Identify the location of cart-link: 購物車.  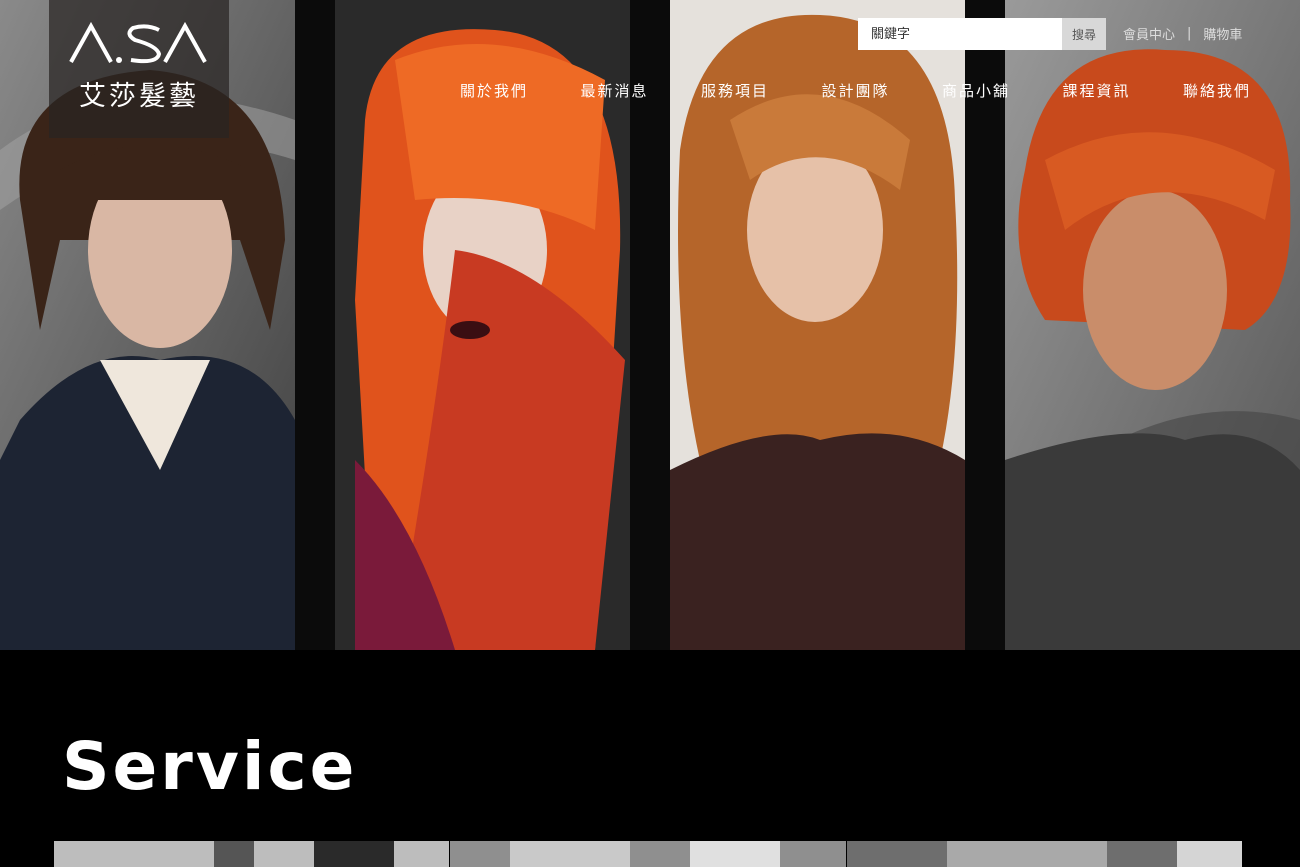
(1222, 33).